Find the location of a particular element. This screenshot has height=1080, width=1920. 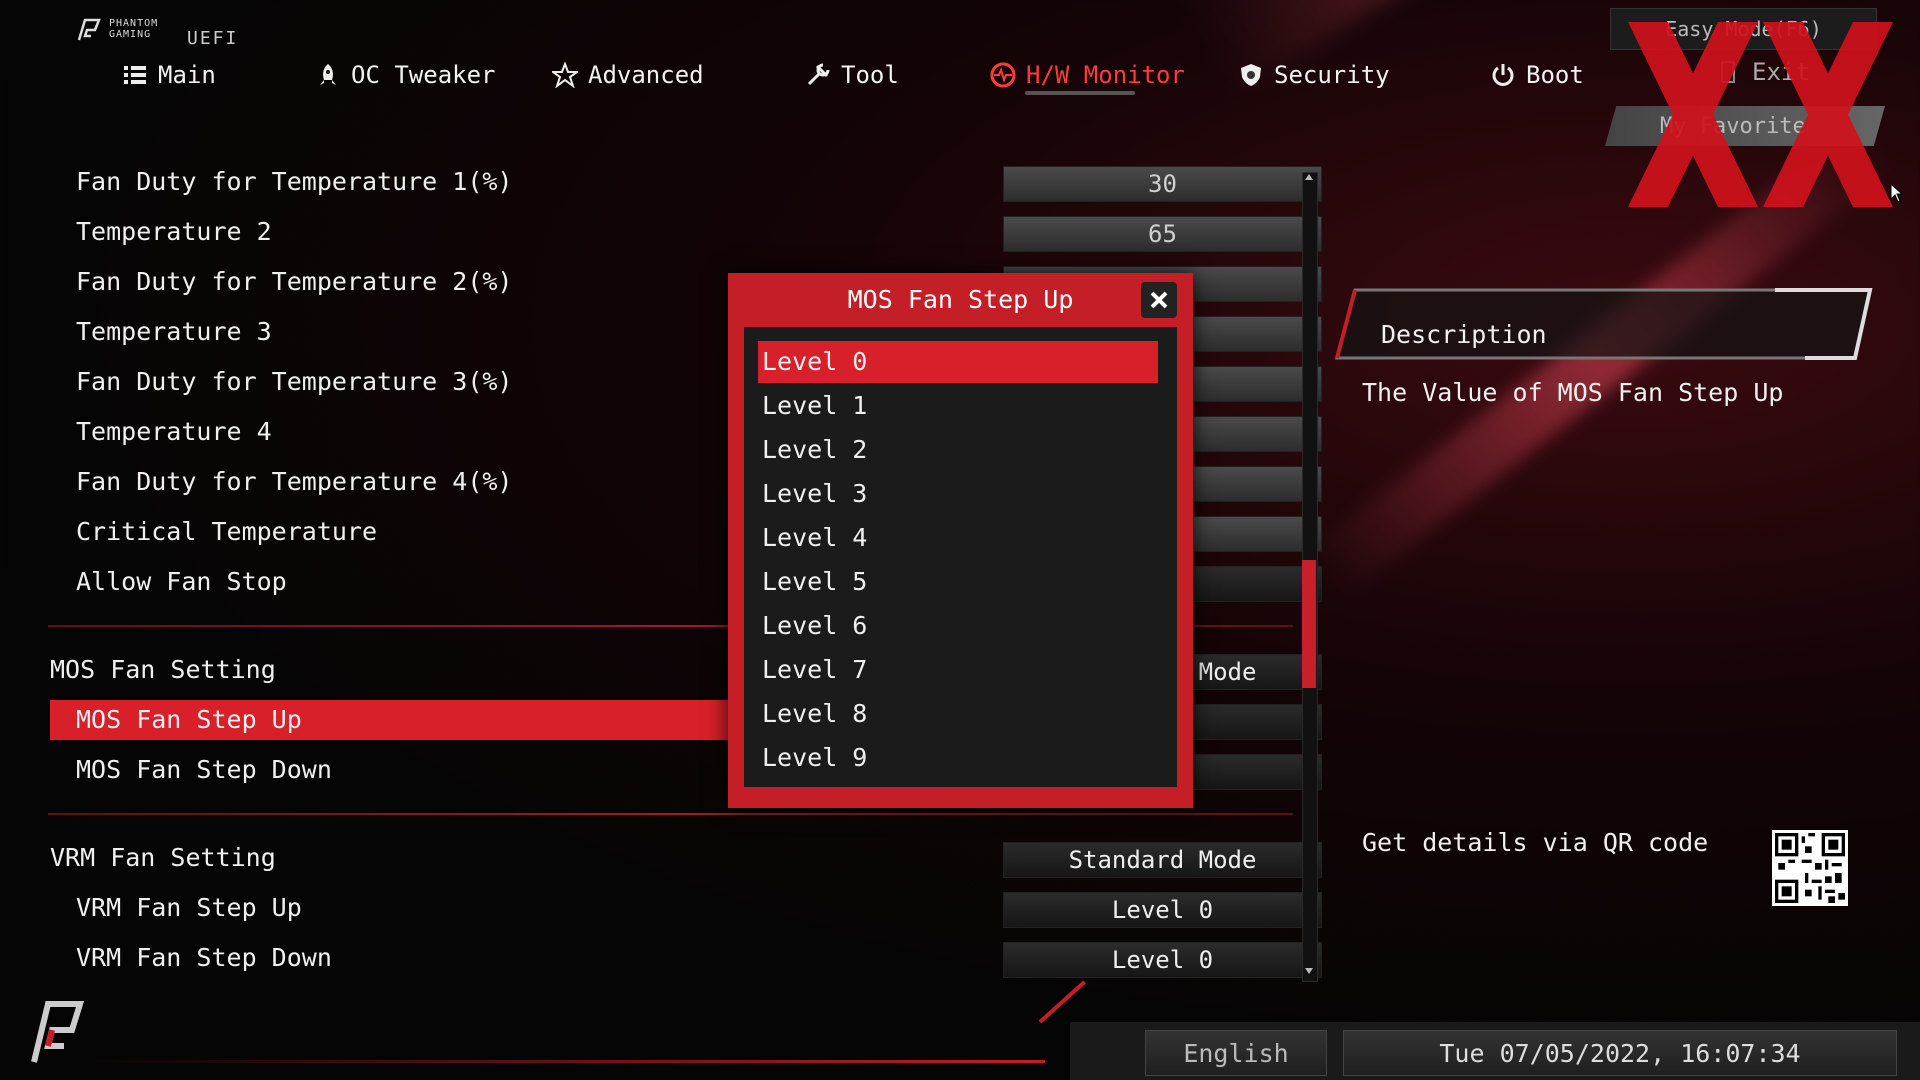

mos-fan-step-up-label: MOS Fan Step Up is located at coordinates (189, 719).